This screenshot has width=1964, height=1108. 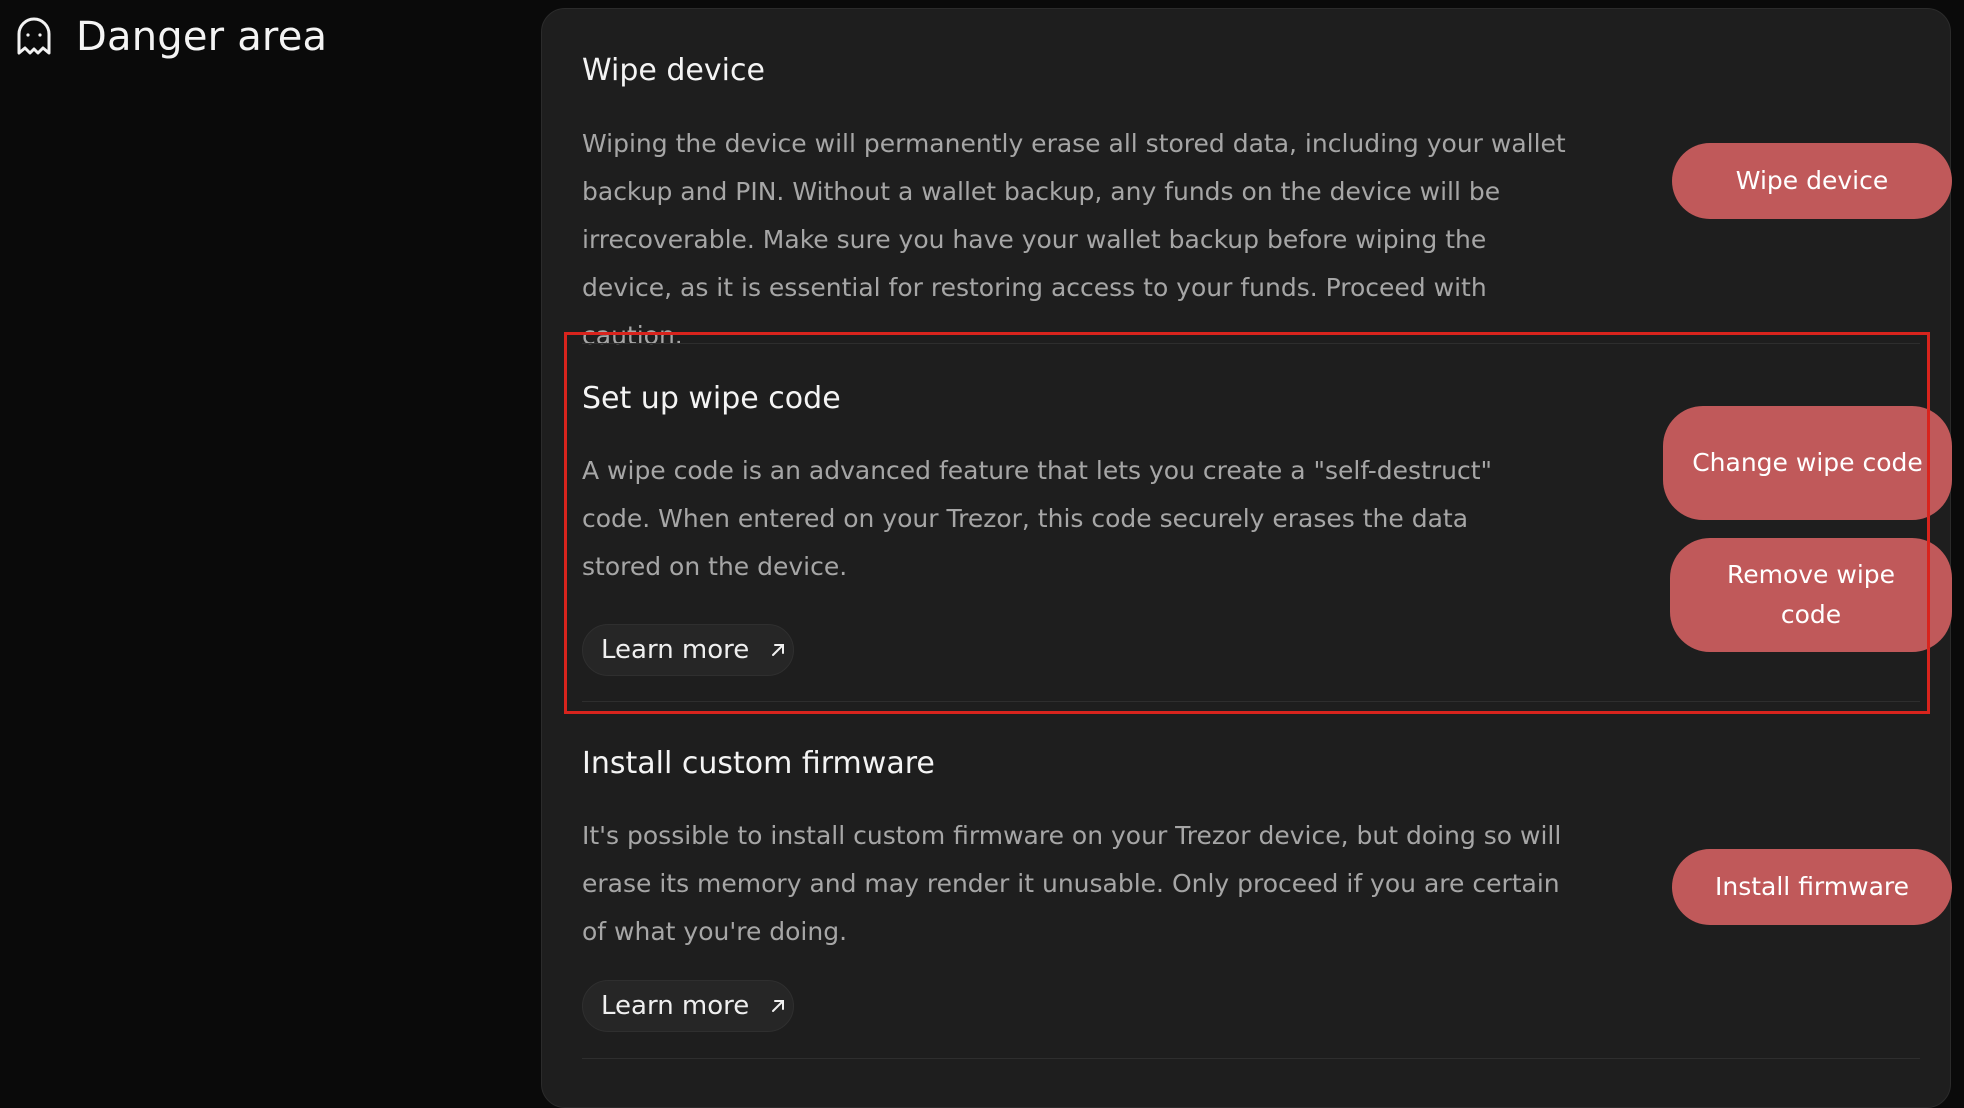 I want to click on wipe-device-button: Wipe device, so click(x=1812, y=181).